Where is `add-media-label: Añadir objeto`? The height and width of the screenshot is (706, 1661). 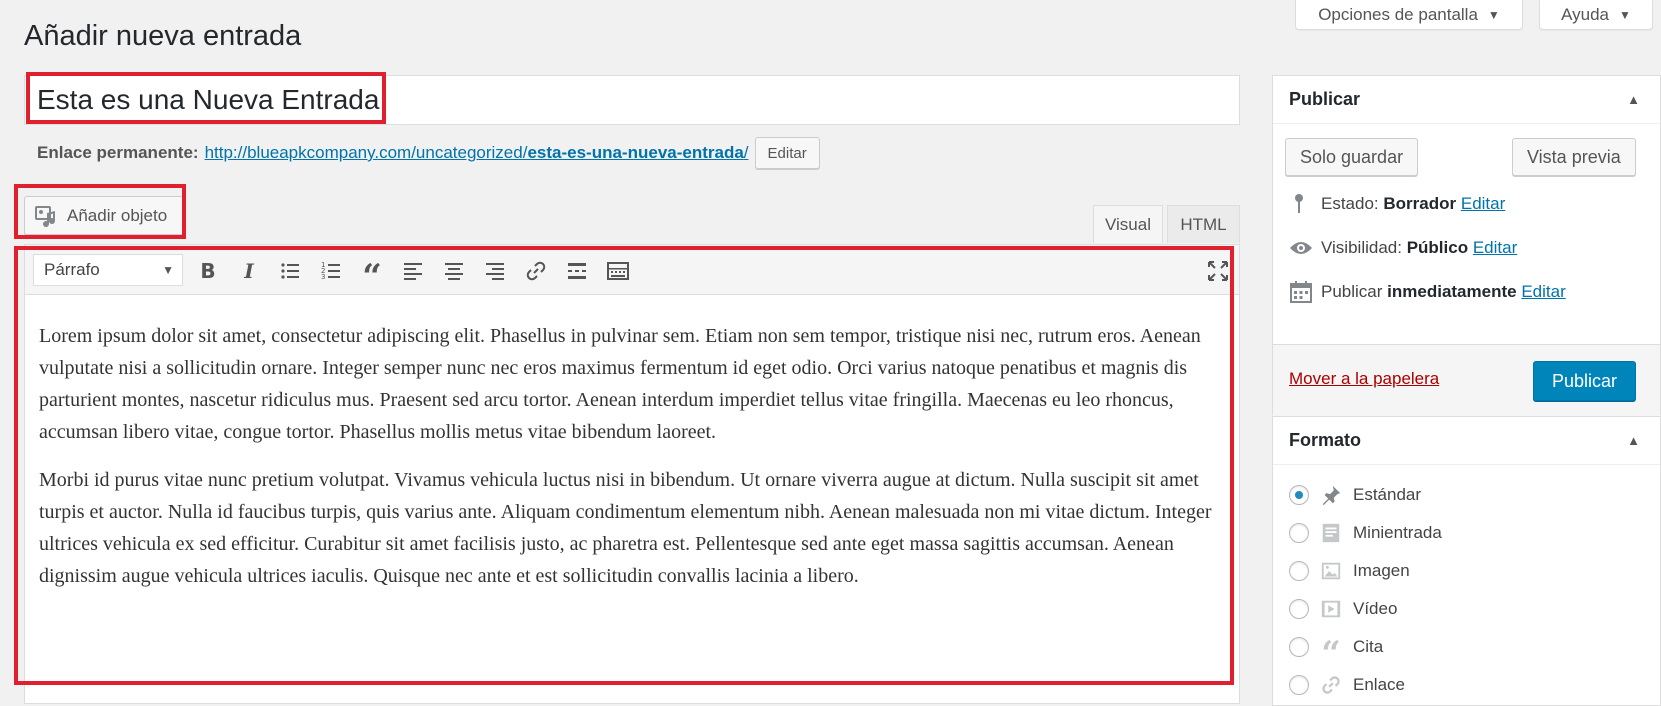 add-media-label: Añadir objeto is located at coordinates (117, 215).